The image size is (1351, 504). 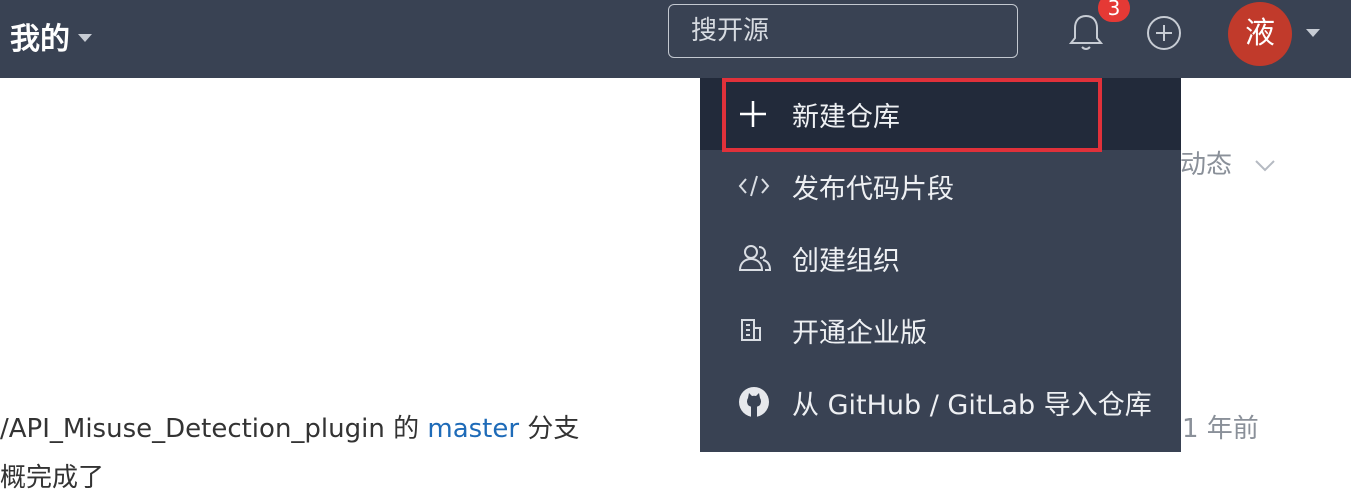 What do you see at coordinates (753, 114) in the screenshot?
I see `plus-icon` at bounding box center [753, 114].